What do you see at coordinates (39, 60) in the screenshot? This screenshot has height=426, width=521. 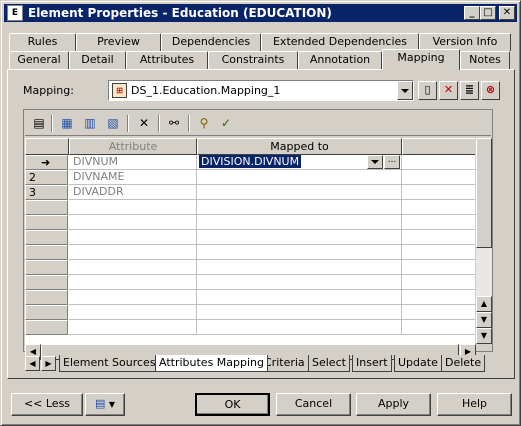 I see `tab-general: General` at bounding box center [39, 60].